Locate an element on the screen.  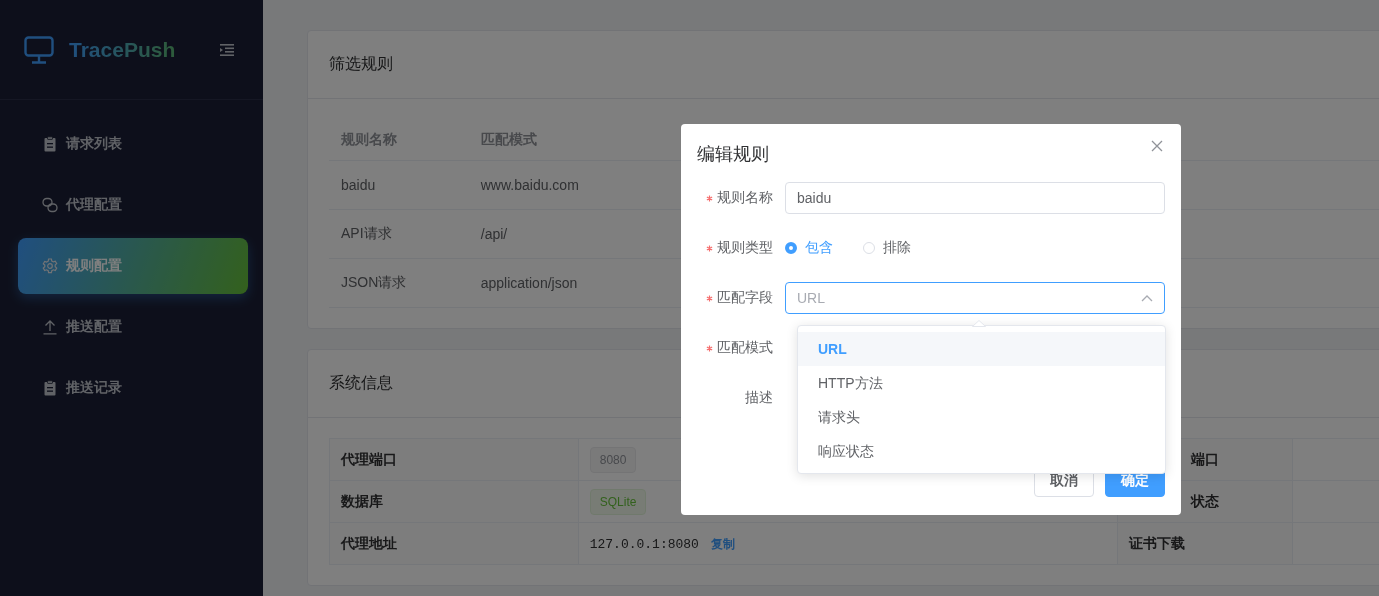
copy-link: 复制 is located at coordinates (722, 543).